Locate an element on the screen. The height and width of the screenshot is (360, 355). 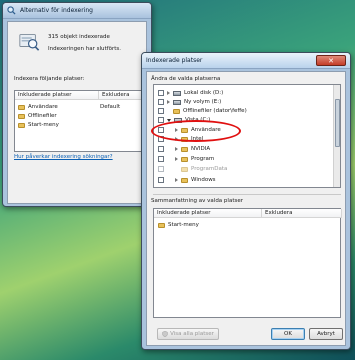
ok-button: OK is located at coordinates (288, 334).